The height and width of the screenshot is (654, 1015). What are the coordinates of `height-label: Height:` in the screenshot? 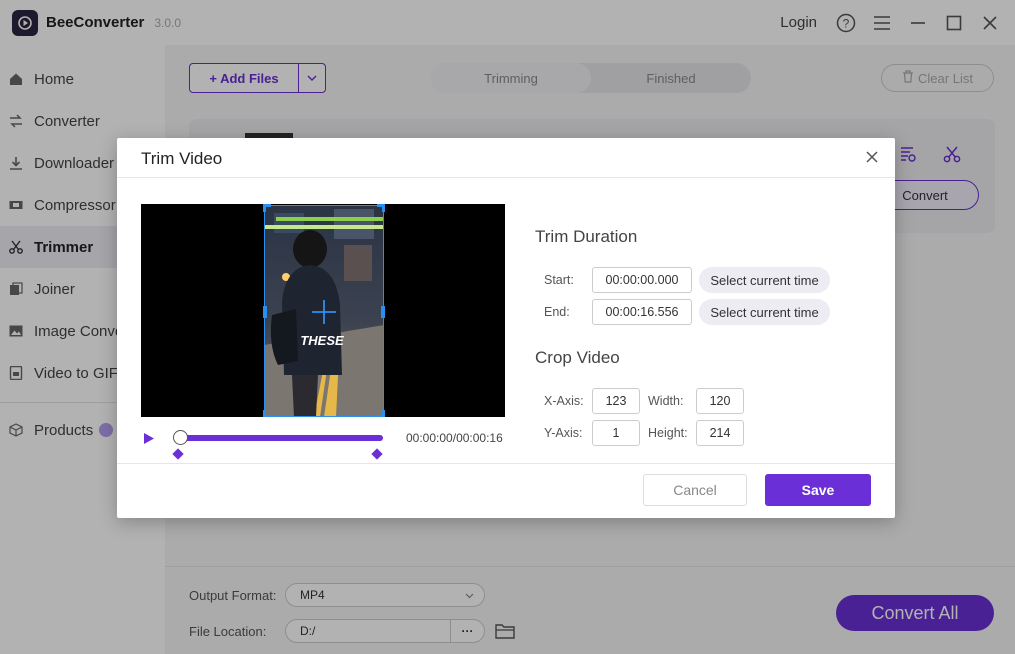 It's located at (668, 433).